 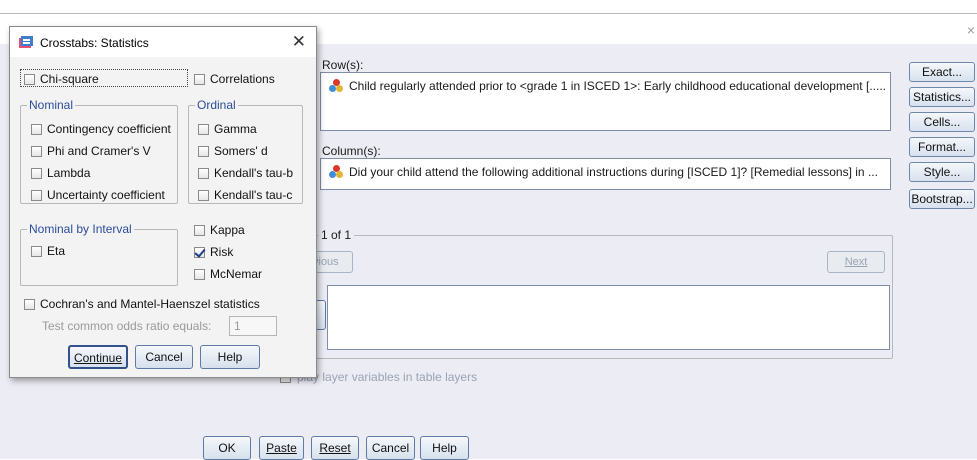 I want to click on reset-button: Reset, so click(x=335, y=448).